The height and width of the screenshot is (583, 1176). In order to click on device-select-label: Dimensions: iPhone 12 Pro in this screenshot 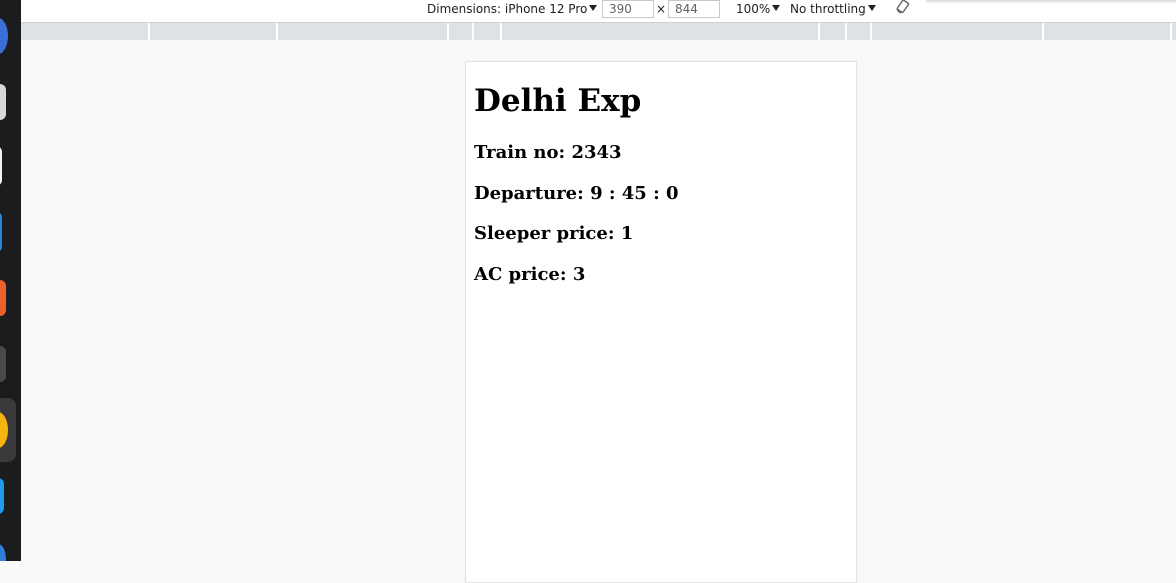, I will do `click(507, 9)`.